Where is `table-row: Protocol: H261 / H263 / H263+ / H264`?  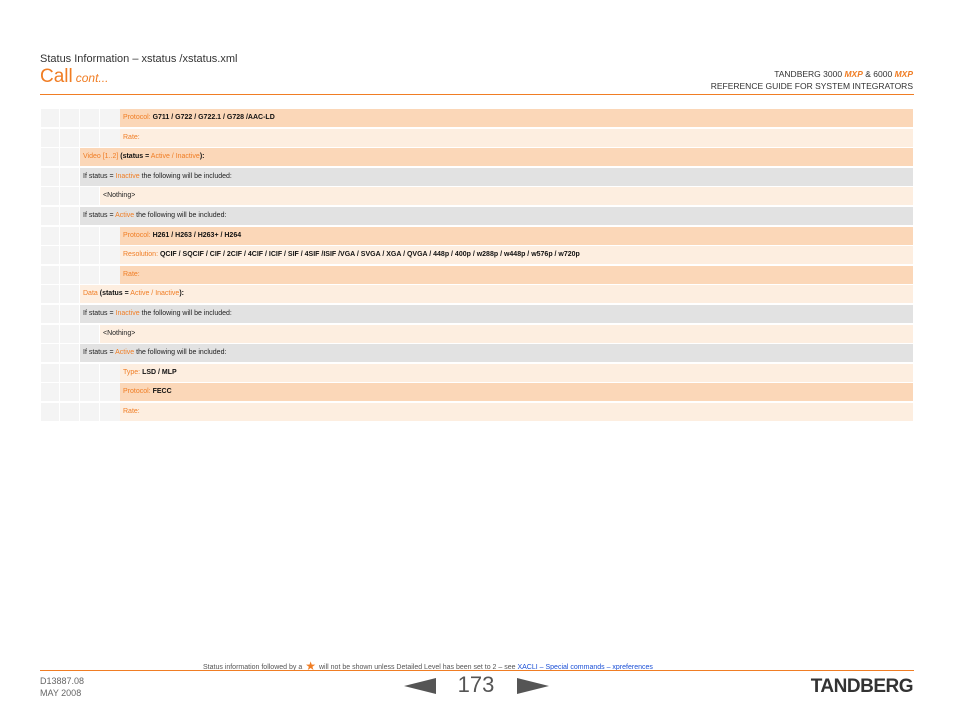
table-row: Protocol: H261 / H263 / H263+ / H264 is located at coordinates (477, 235).